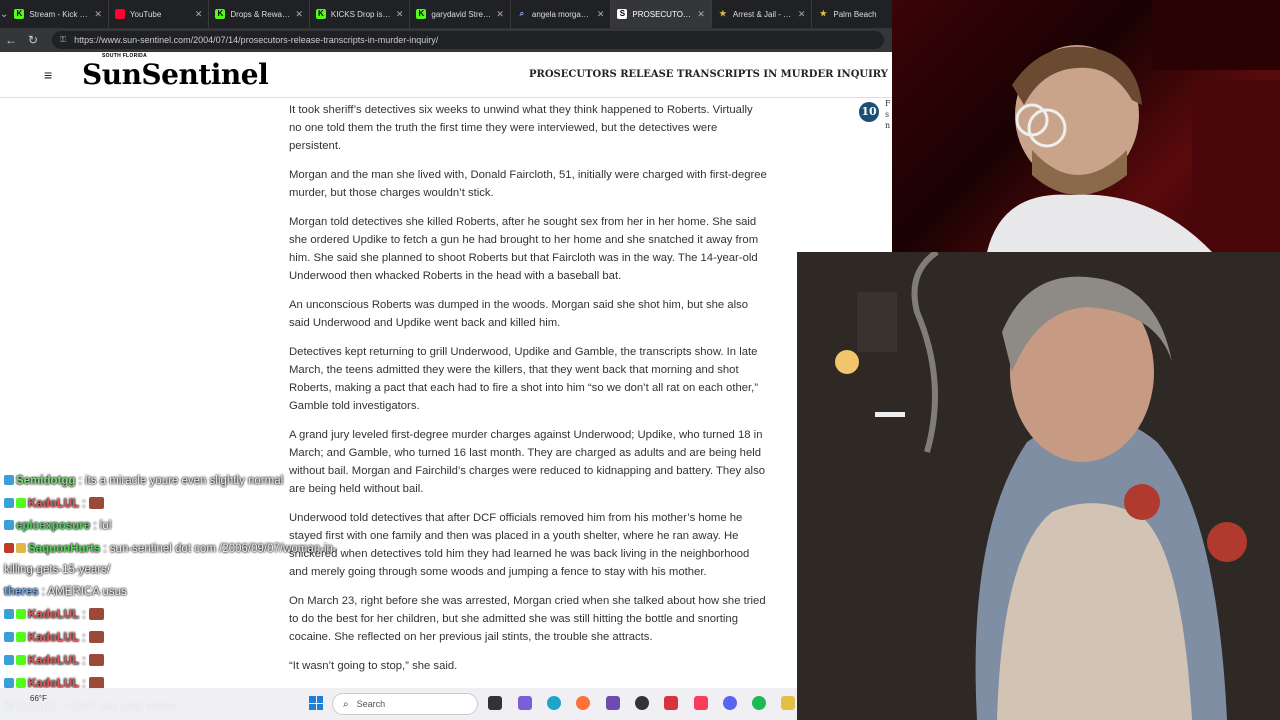 The image size is (1280, 720). What do you see at coordinates (1216, 35) in the screenshot?
I see `shelf-shape` at bounding box center [1216, 35].